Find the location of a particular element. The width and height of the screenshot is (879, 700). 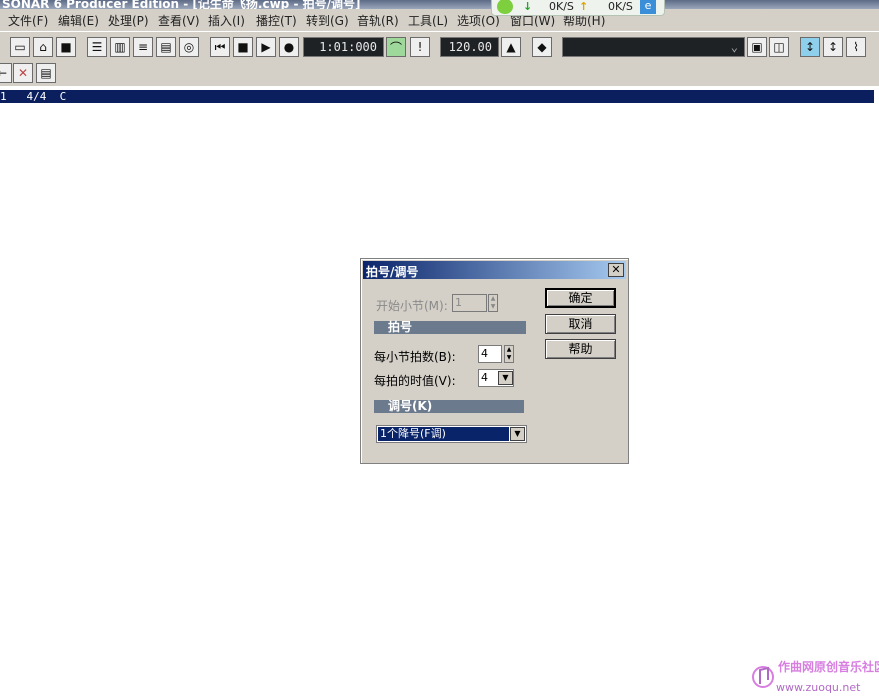

key-group-header: 调号(K) is located at coordinates (449, 406).